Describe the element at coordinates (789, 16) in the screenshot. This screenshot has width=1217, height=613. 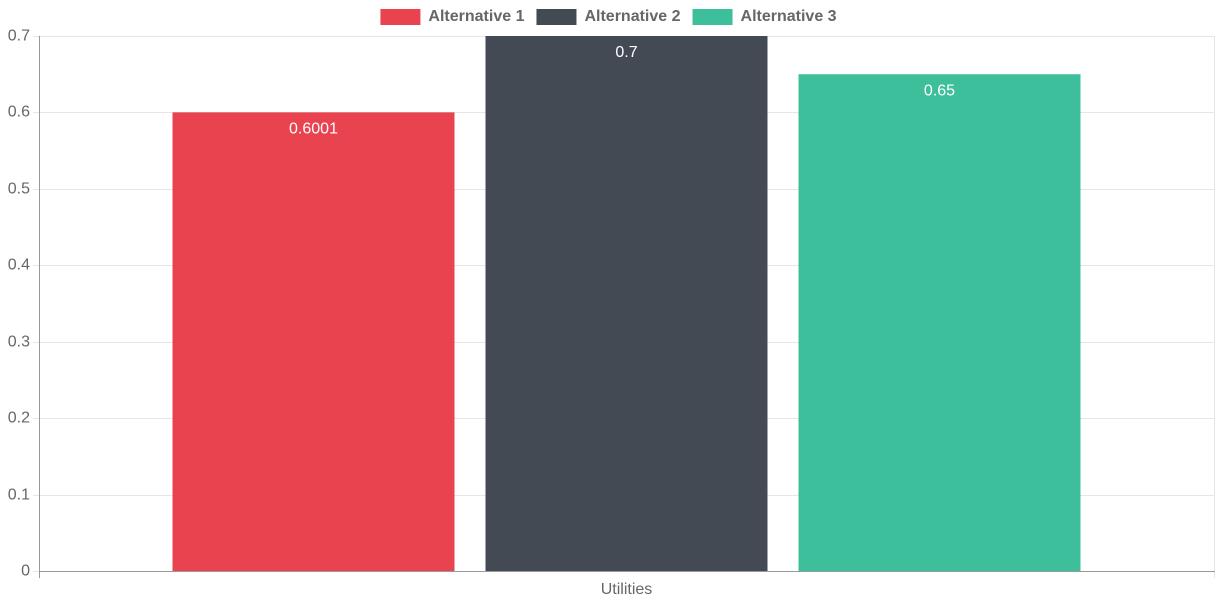
I see `legend-label: Alternative 3` at that location.